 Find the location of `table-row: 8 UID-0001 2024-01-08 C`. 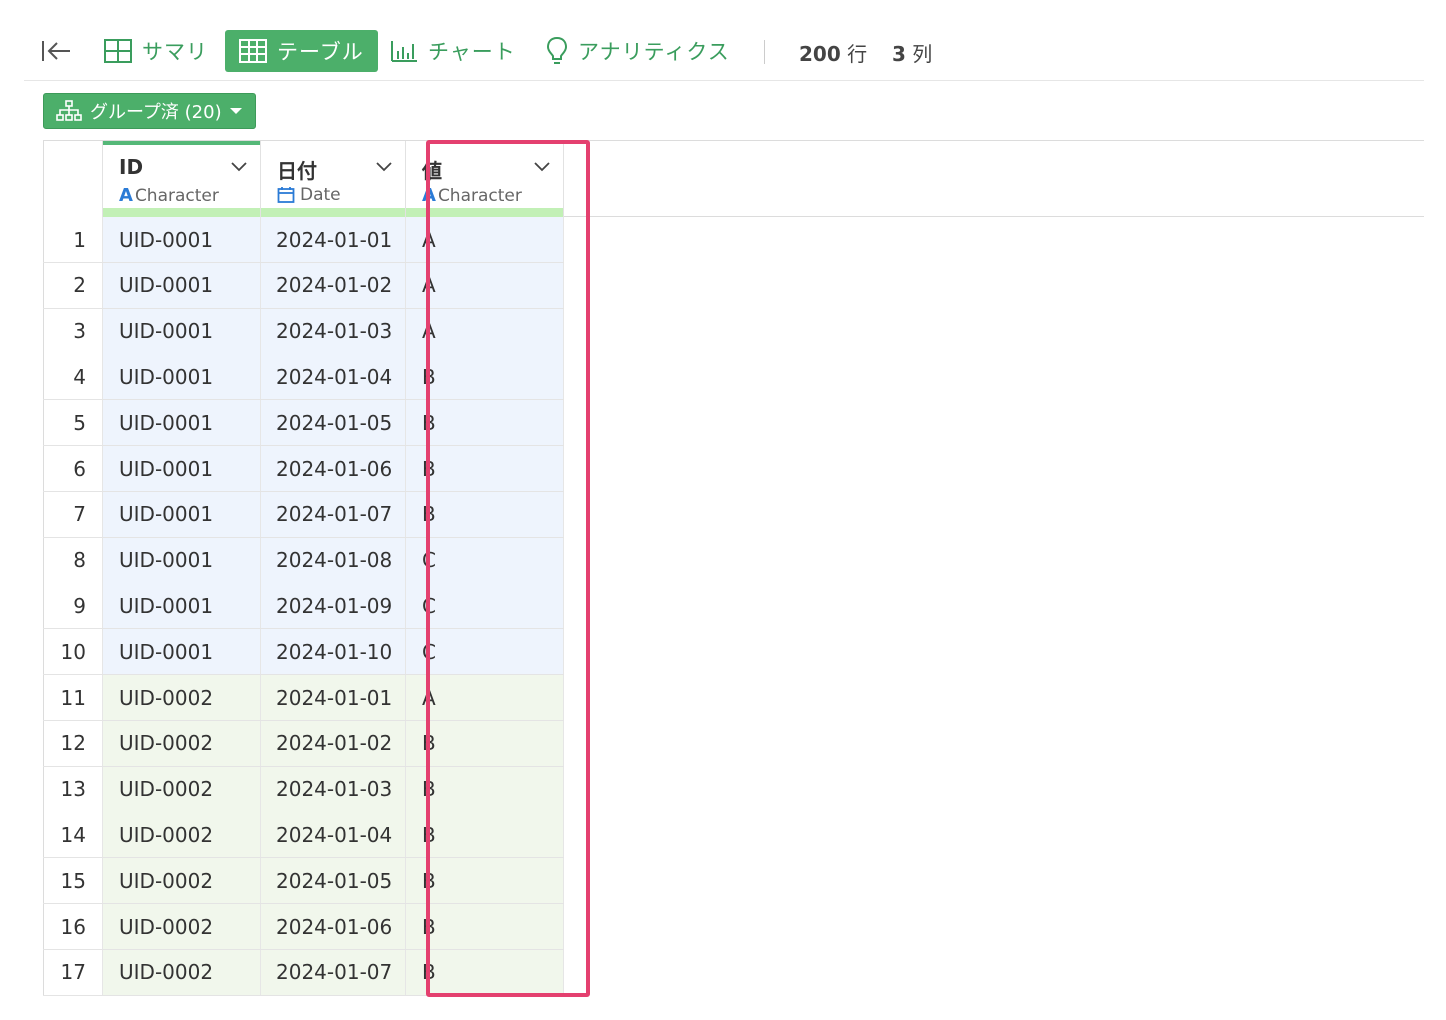

table-row: 8 UID-0001 2024-01-08 C is located at coordinates (303, 560).